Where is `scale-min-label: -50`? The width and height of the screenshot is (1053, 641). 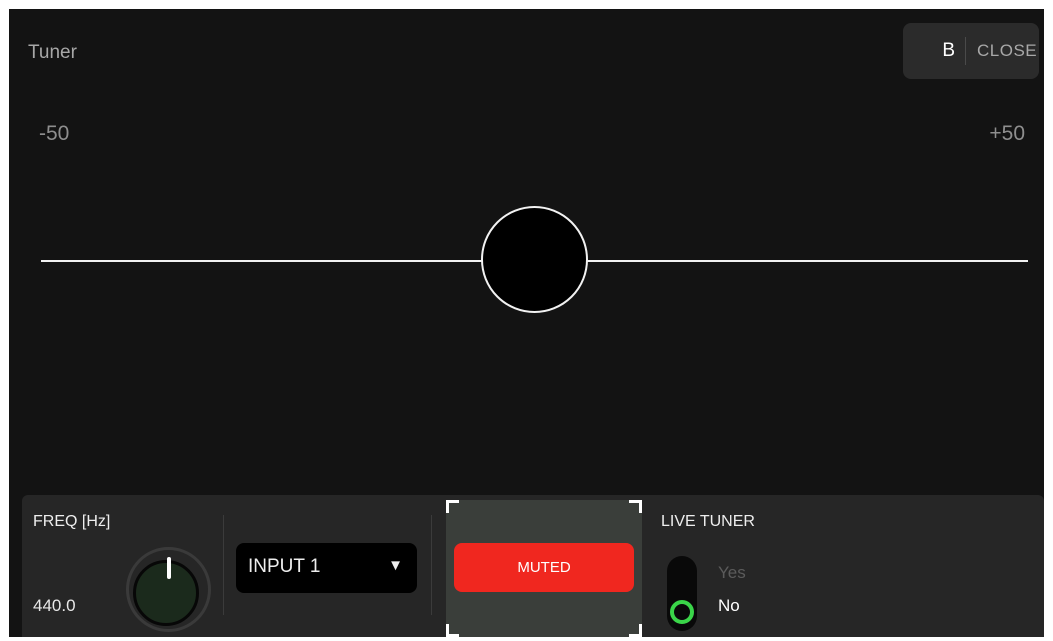 scale-min-label: -50 is located at coordinates (54, 133).